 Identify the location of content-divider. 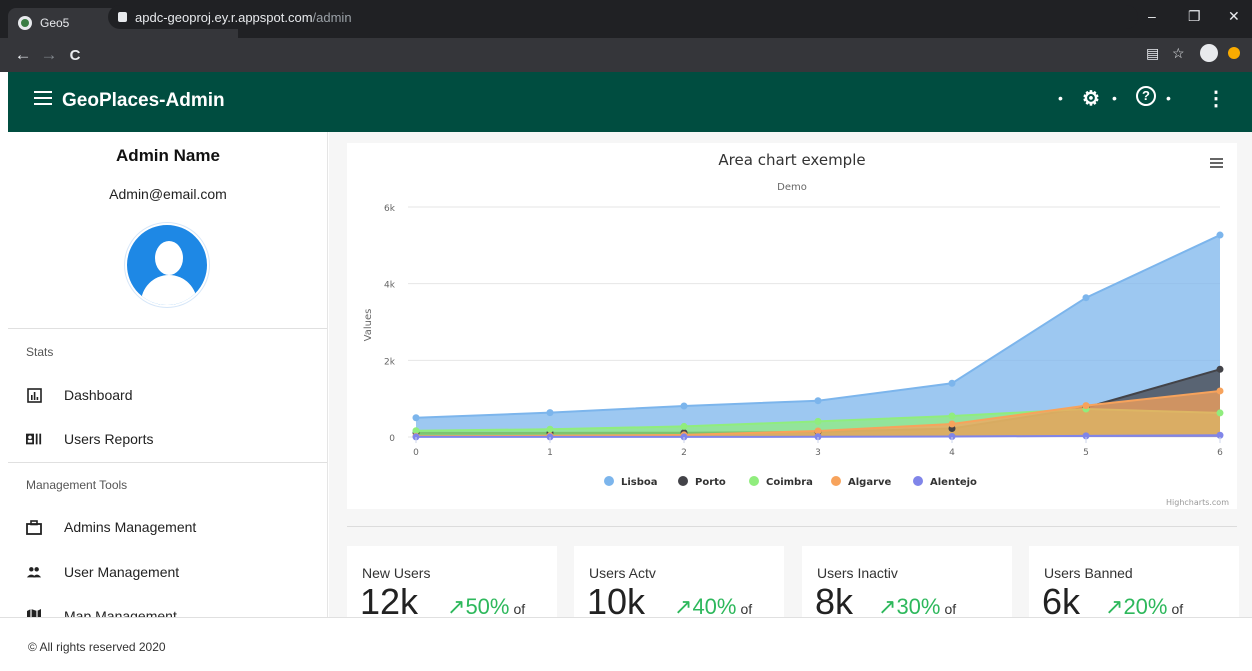
(792, 526).